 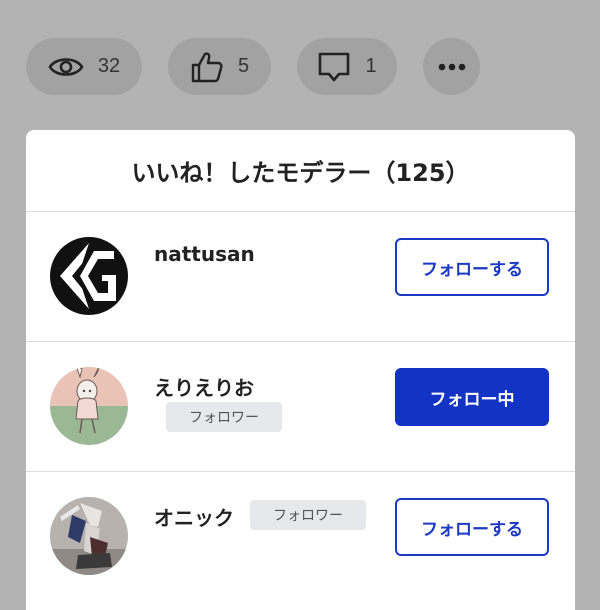 I want to click on comment-button: 1, so click(x=347, y=66).